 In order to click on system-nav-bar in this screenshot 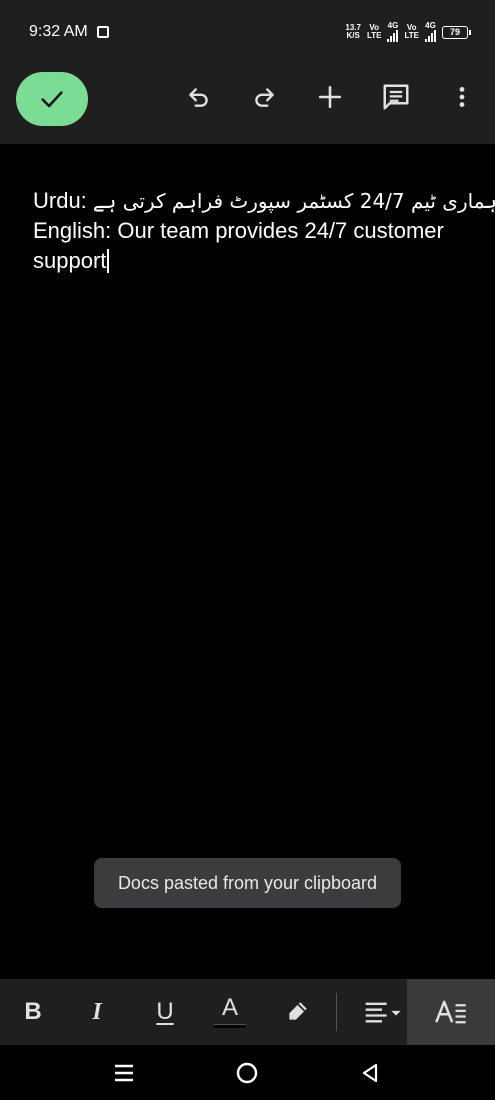, I will do `click(247, 1072)`.